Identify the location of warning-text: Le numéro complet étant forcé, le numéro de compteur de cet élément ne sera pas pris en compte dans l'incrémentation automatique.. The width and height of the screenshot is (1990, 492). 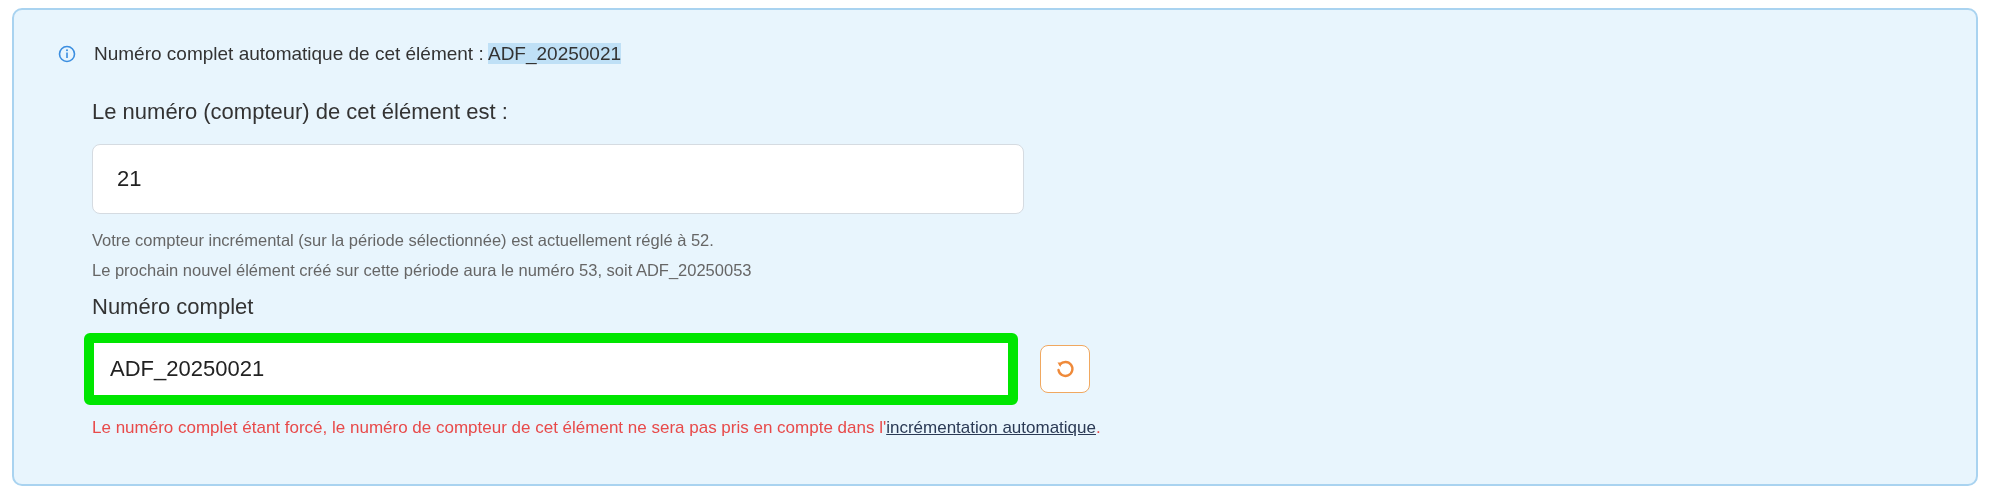
(597, 427).